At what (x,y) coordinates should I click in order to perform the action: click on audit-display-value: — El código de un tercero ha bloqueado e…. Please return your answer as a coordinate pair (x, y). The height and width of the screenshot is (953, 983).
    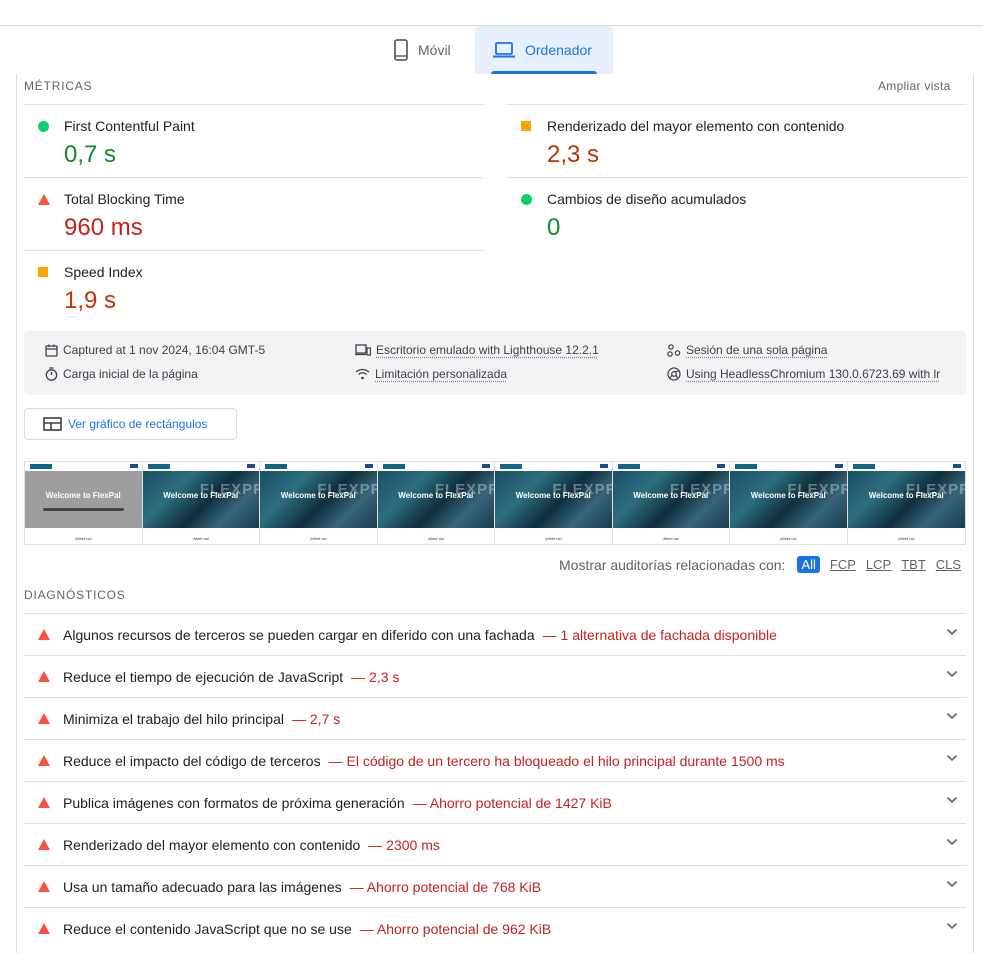
    Looking at the image, I should click on (556, 760).